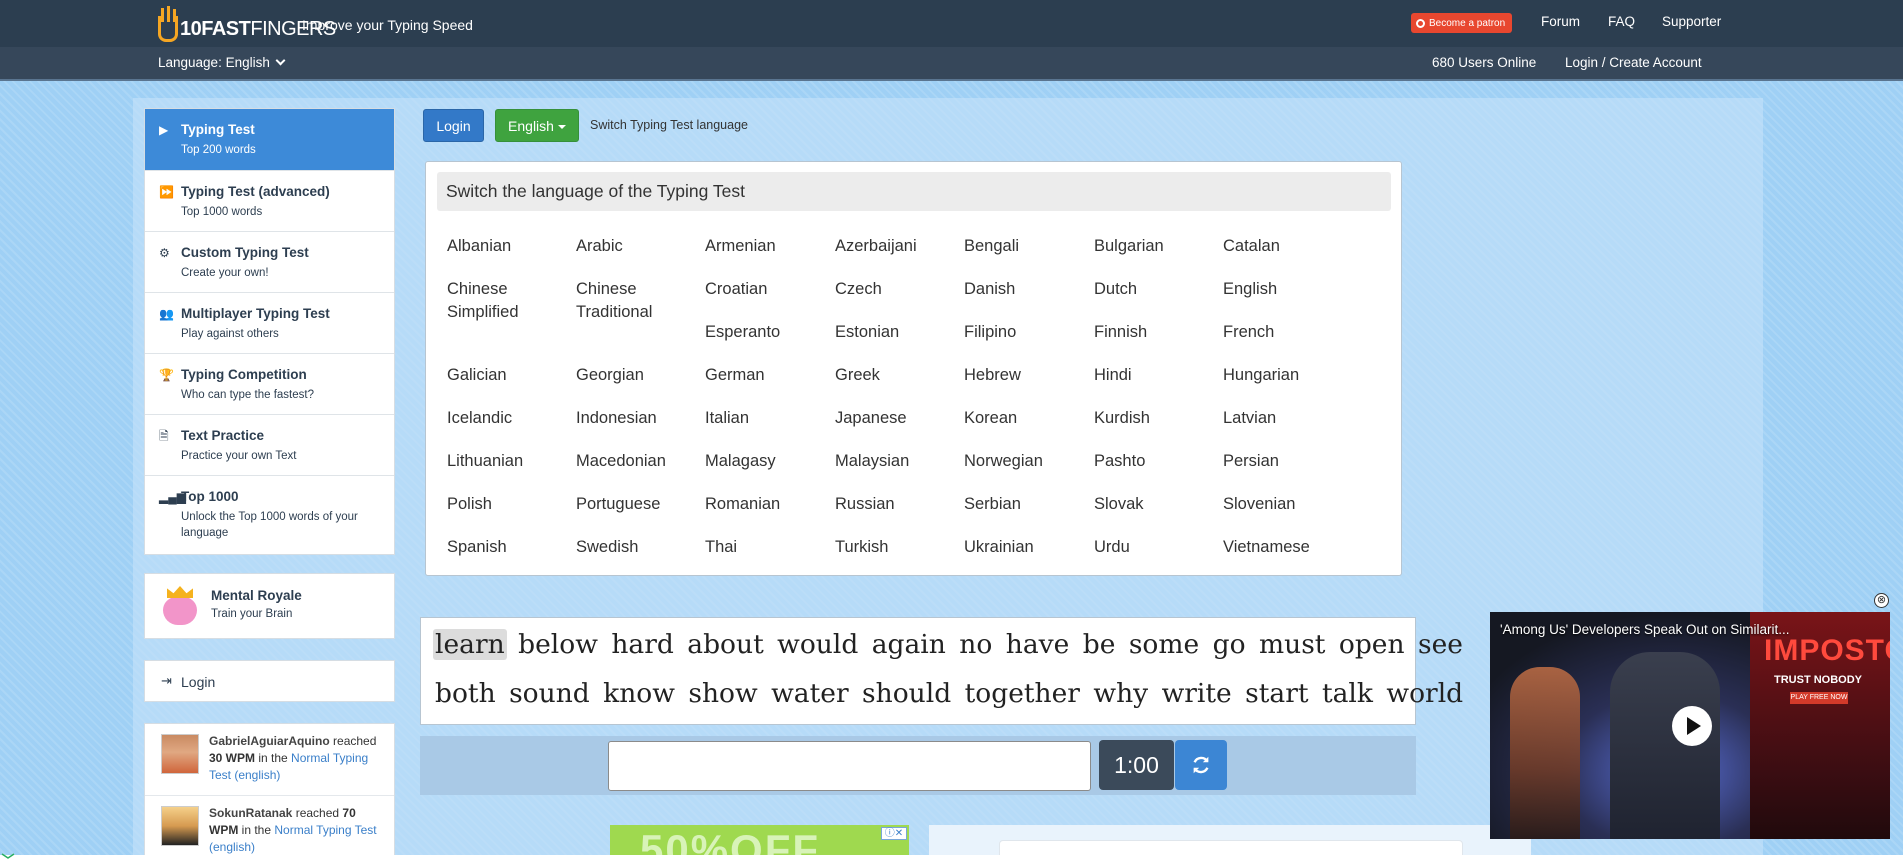 This screenshot has height=859, width=1903. Describe the element at coordinates (507, 301) in the screenshot. I see `language-option: Chinese Simplified` at that location.